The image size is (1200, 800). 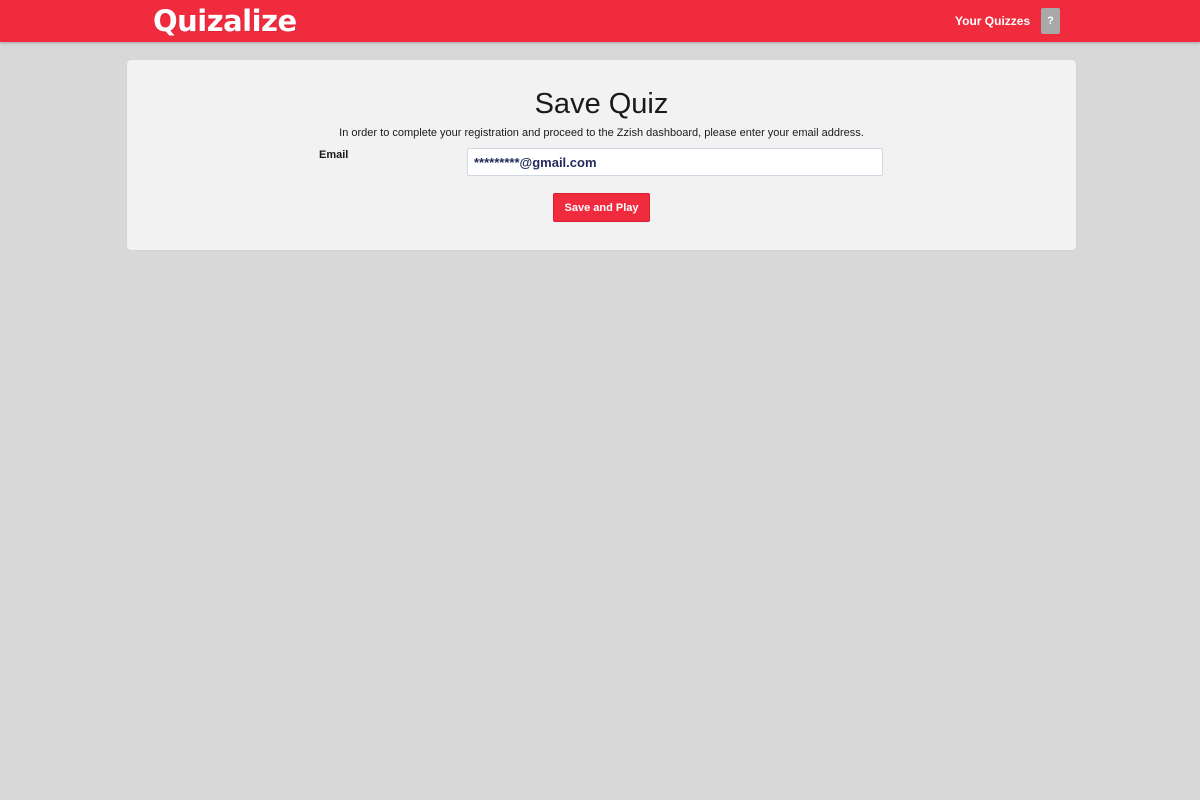 I want to click on email-label: Email, so click(x=334, y=155).